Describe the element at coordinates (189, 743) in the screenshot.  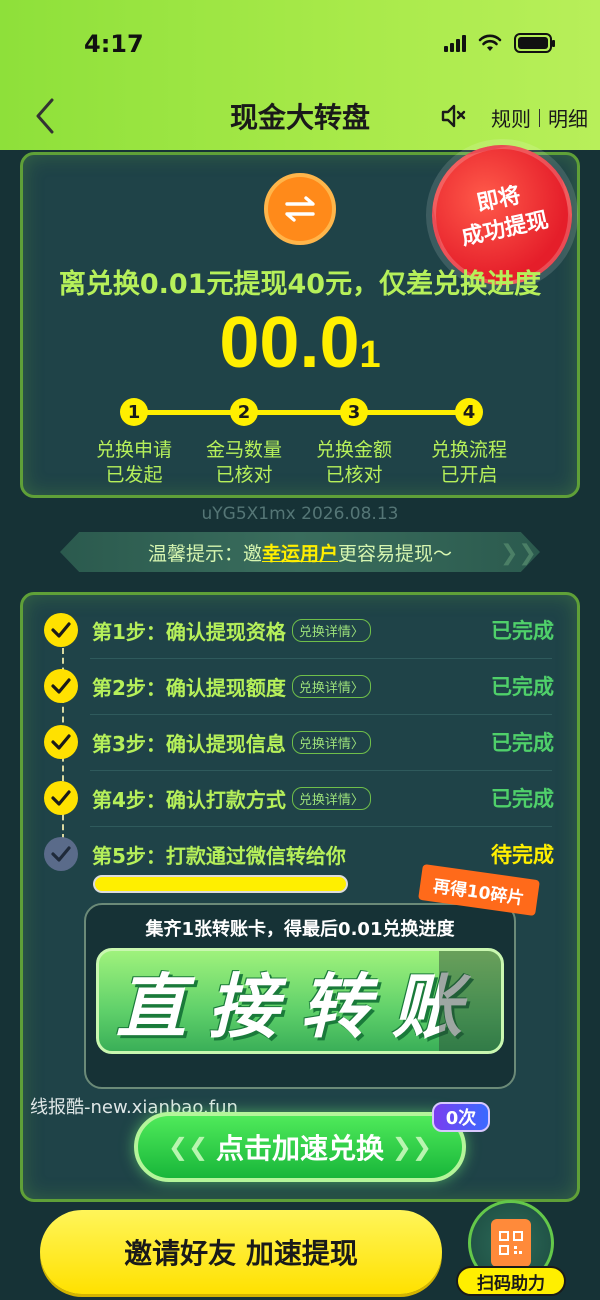
I see `step-label: 第3步：确认提现信息` at that location.